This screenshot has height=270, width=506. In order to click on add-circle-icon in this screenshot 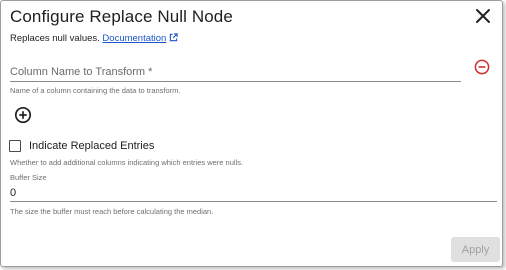, I will do `click(23, 115)`.